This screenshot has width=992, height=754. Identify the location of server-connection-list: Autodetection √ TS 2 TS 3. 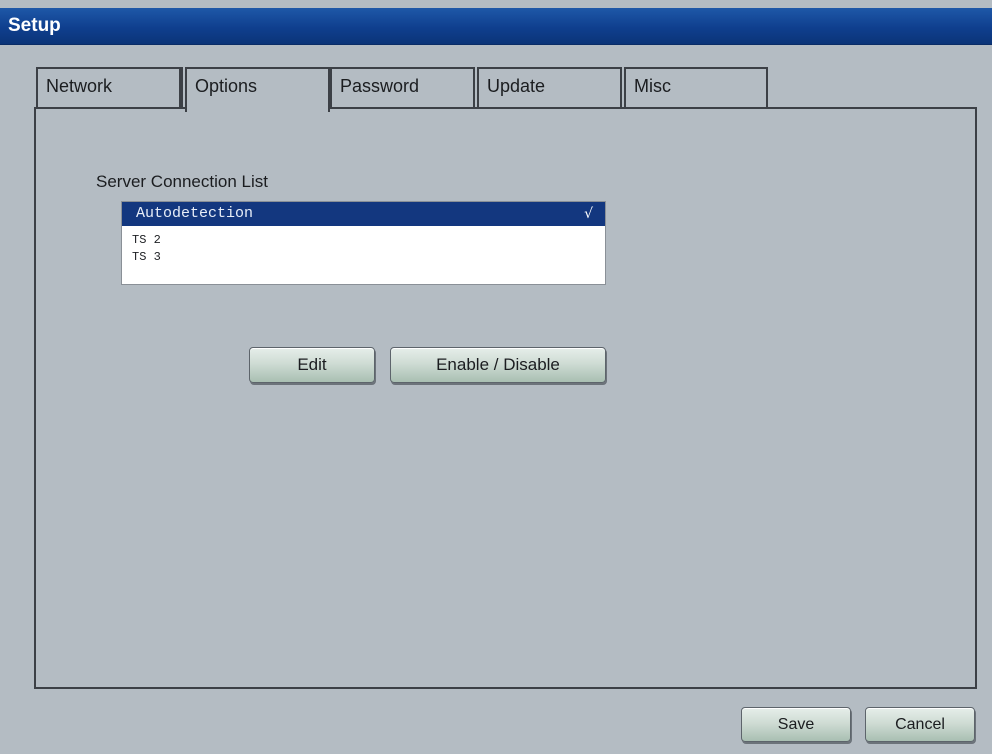
(363, 243).